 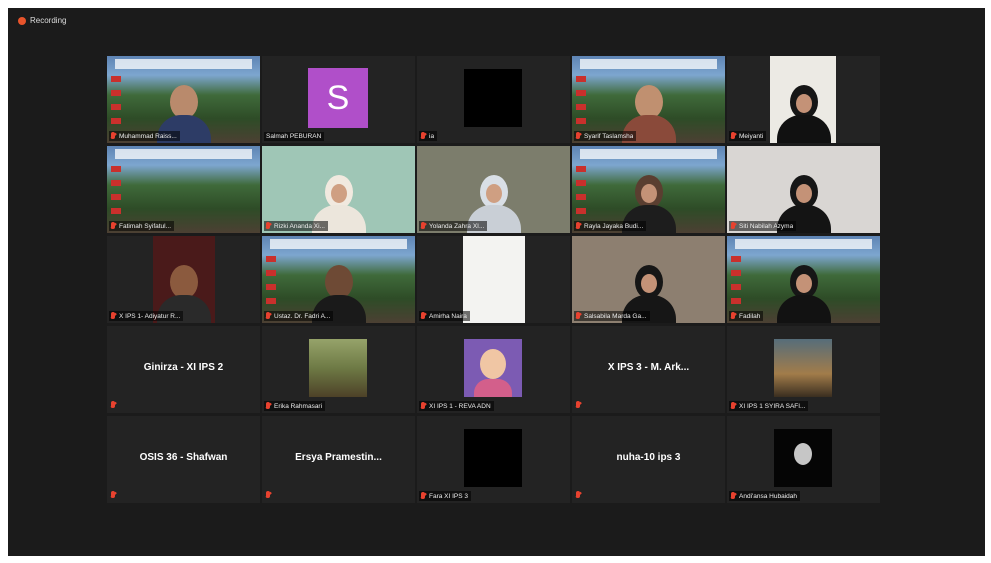 I want to click on participant-tile: Fara XI IPS 3, so click(x=493, y=459).